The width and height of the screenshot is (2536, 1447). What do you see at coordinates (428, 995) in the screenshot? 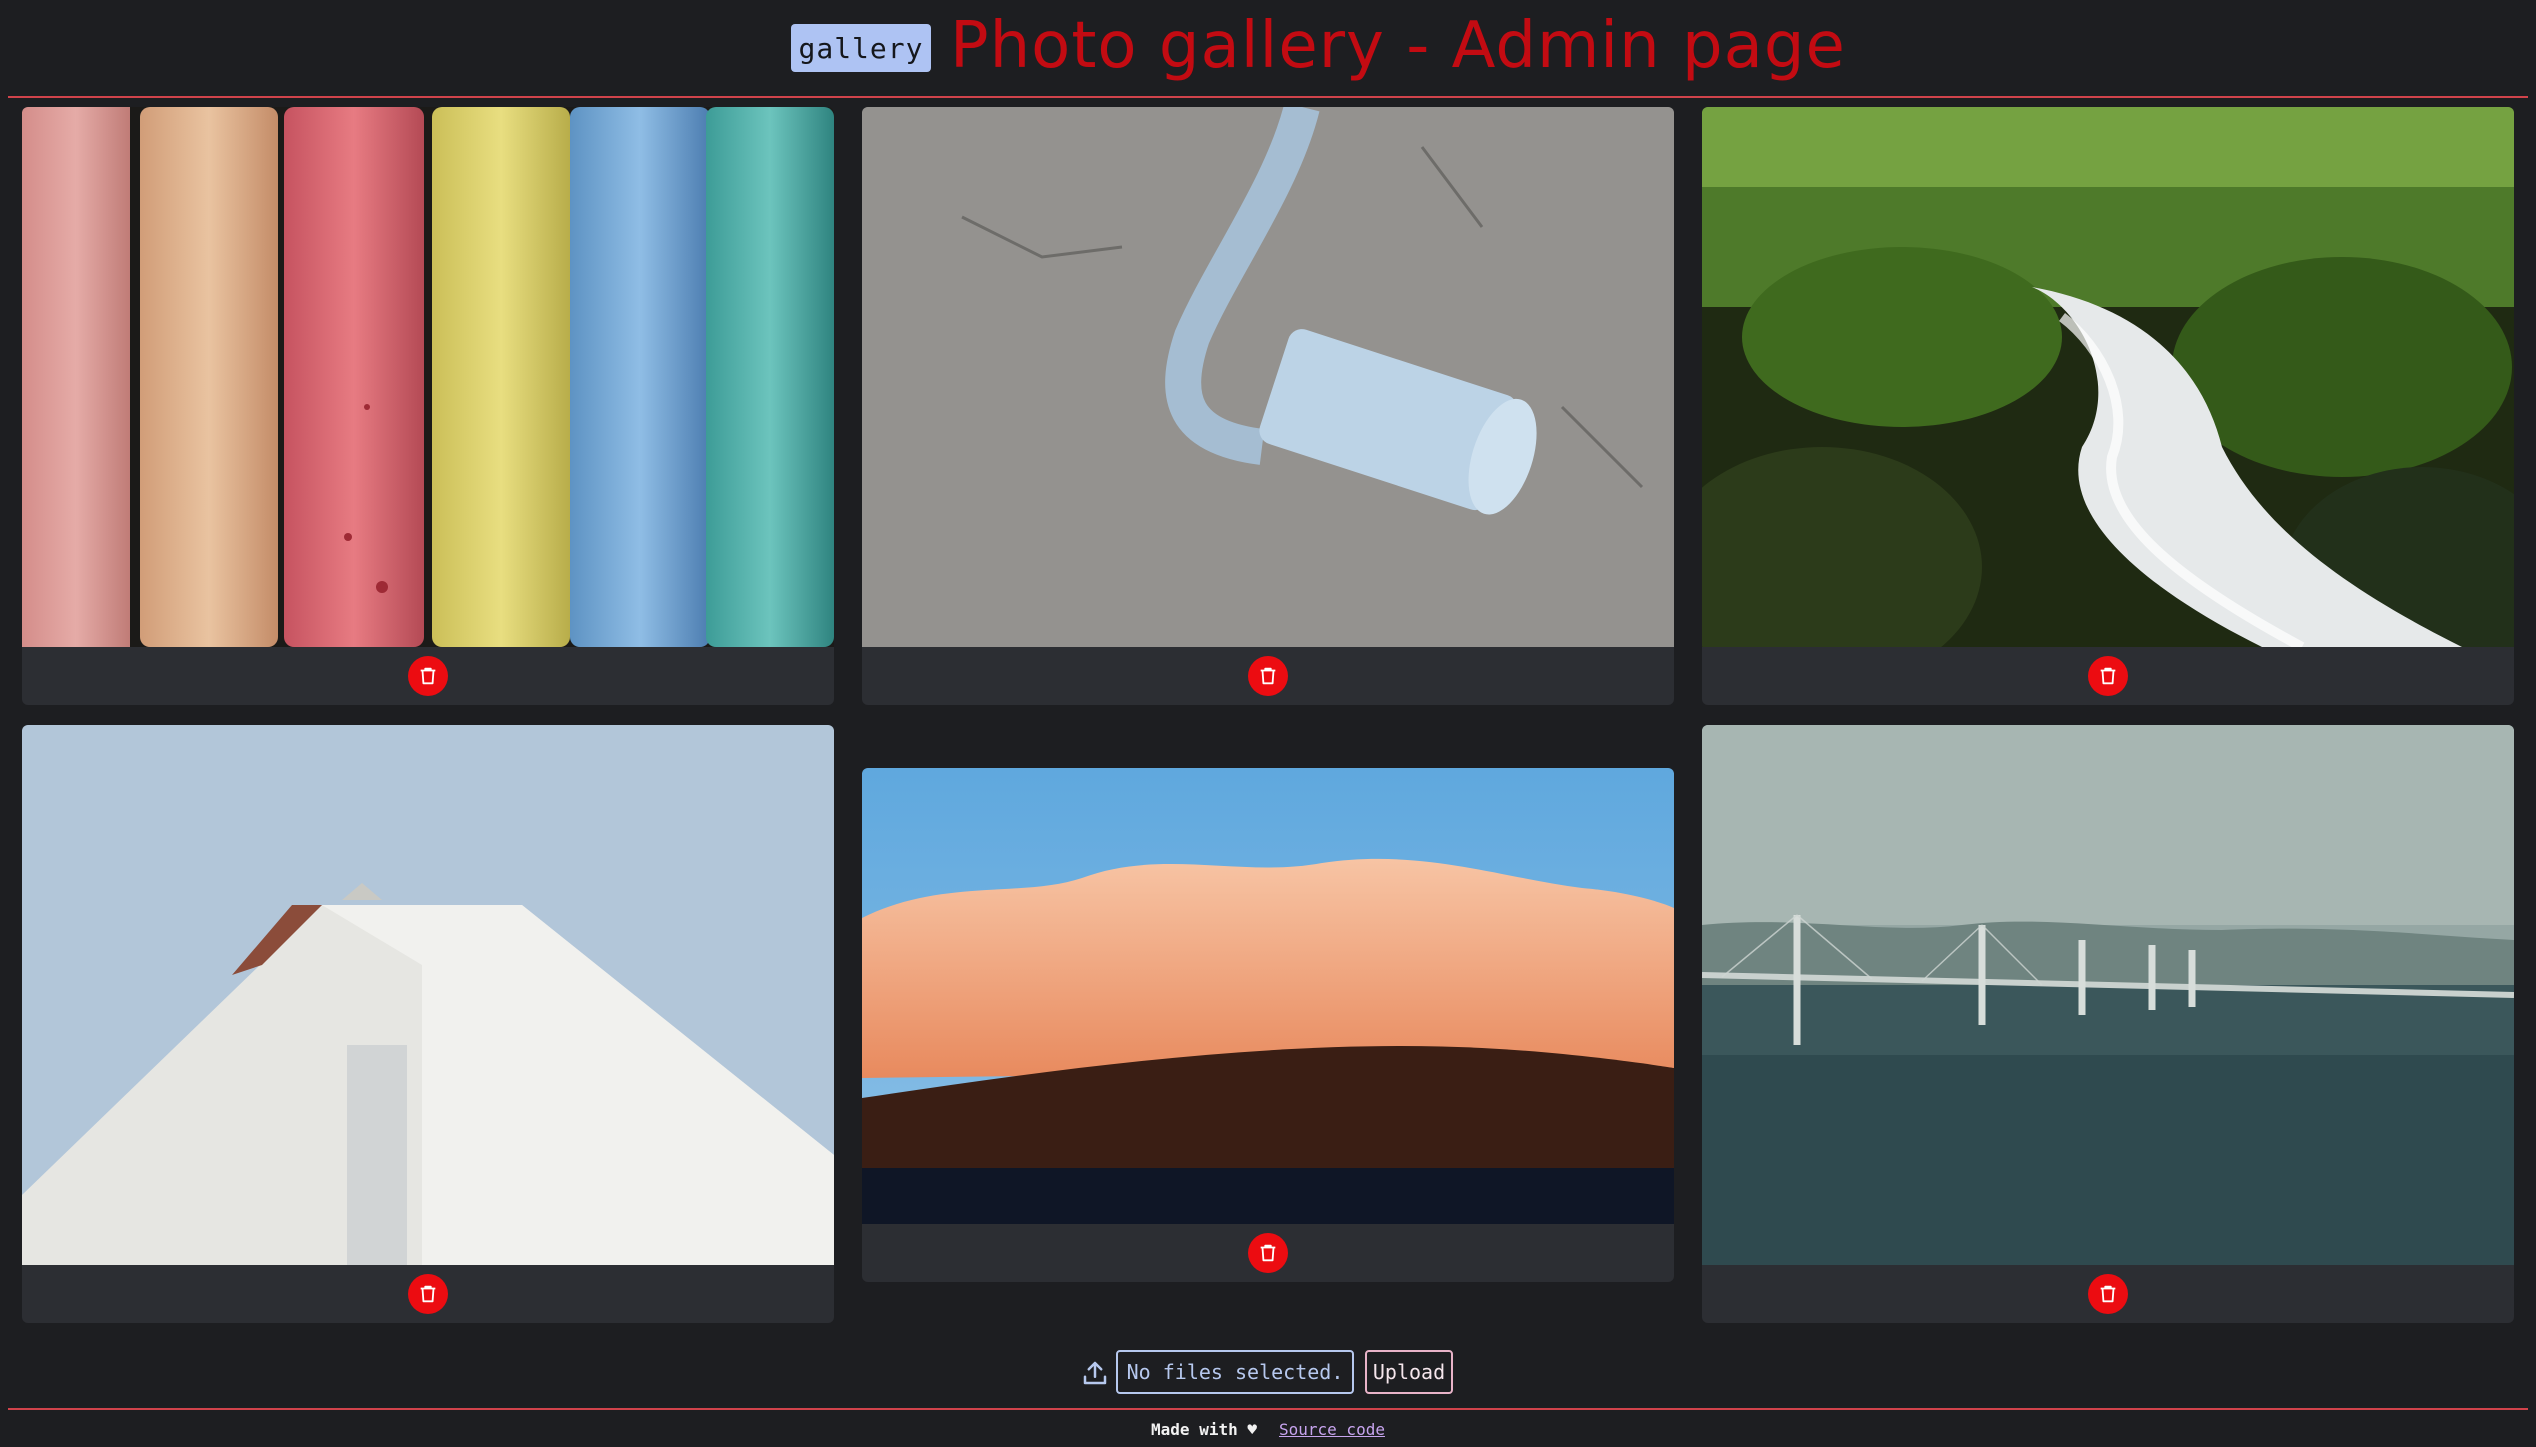
I see `photo-white-roof` at bounding box center [428, 995].